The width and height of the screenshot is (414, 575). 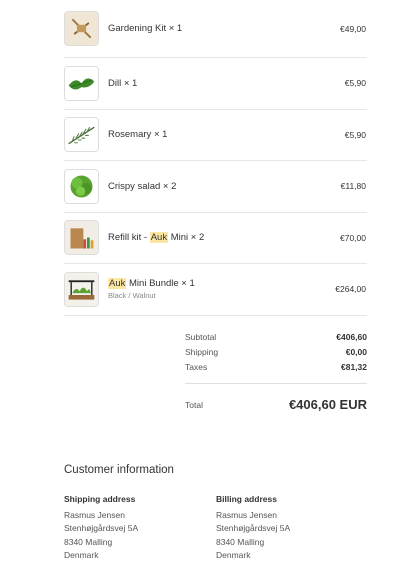 I want to click on shipping-label: Shipping, so click(x=202, y=351).